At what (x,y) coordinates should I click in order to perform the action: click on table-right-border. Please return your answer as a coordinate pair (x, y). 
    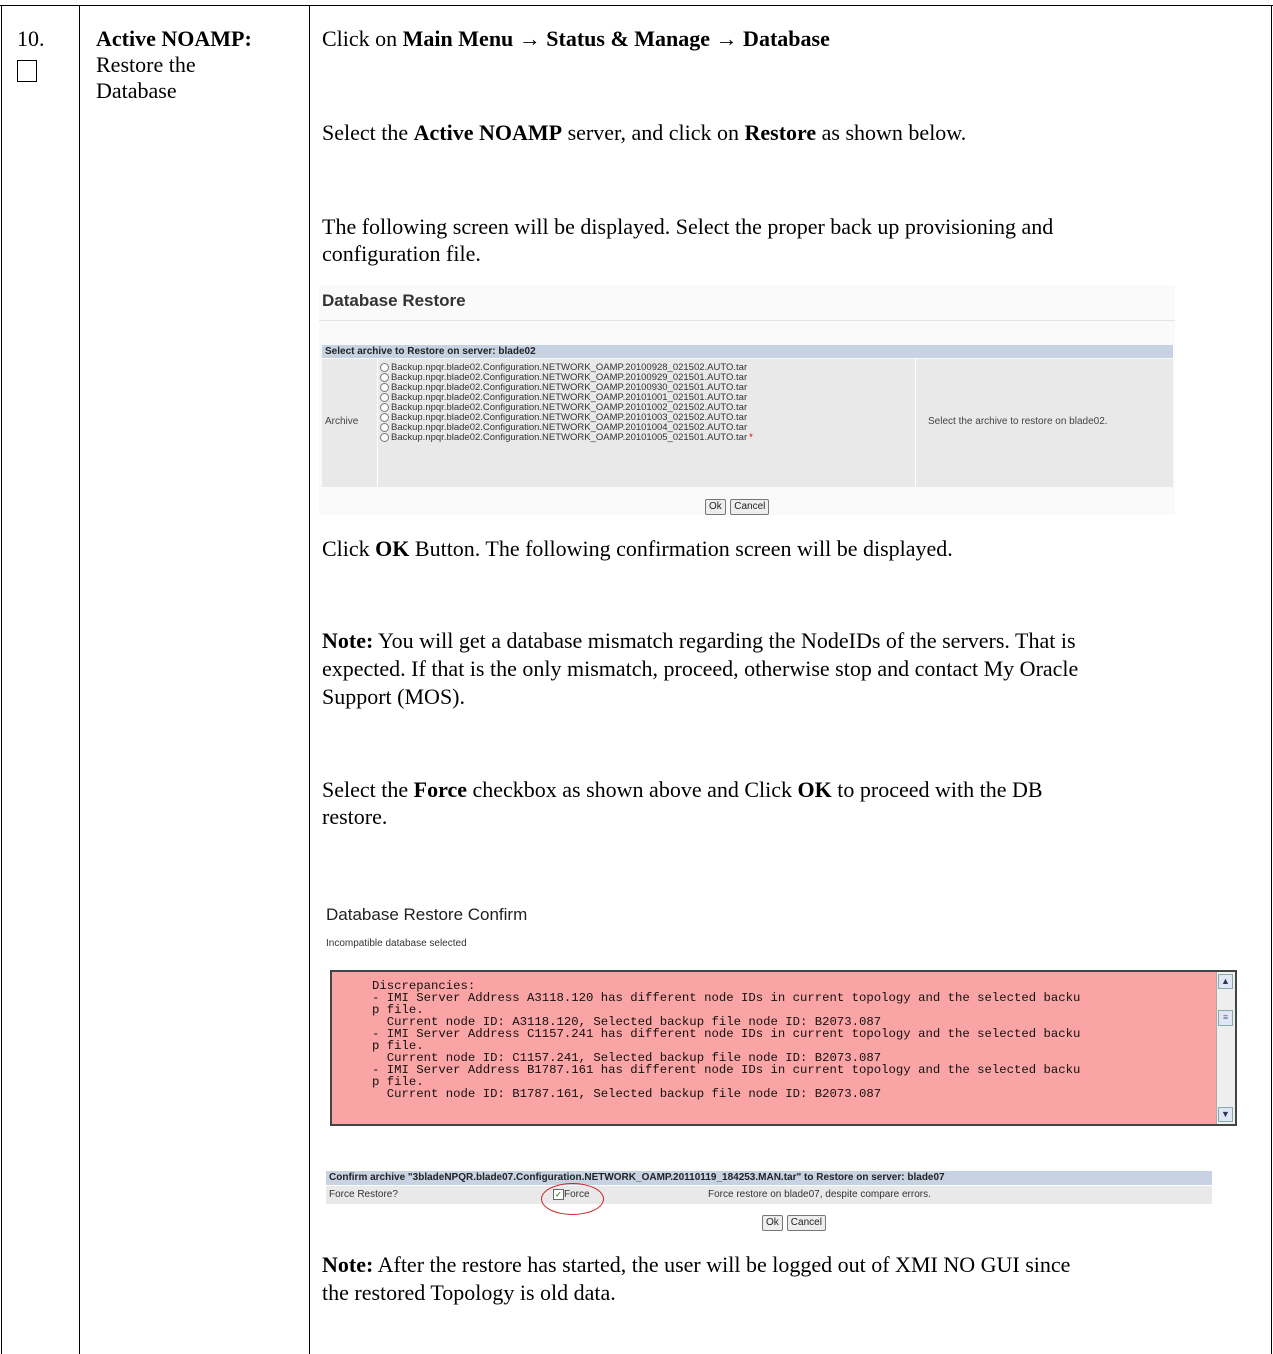
    Looking at the image, I should click on (1271, 679).